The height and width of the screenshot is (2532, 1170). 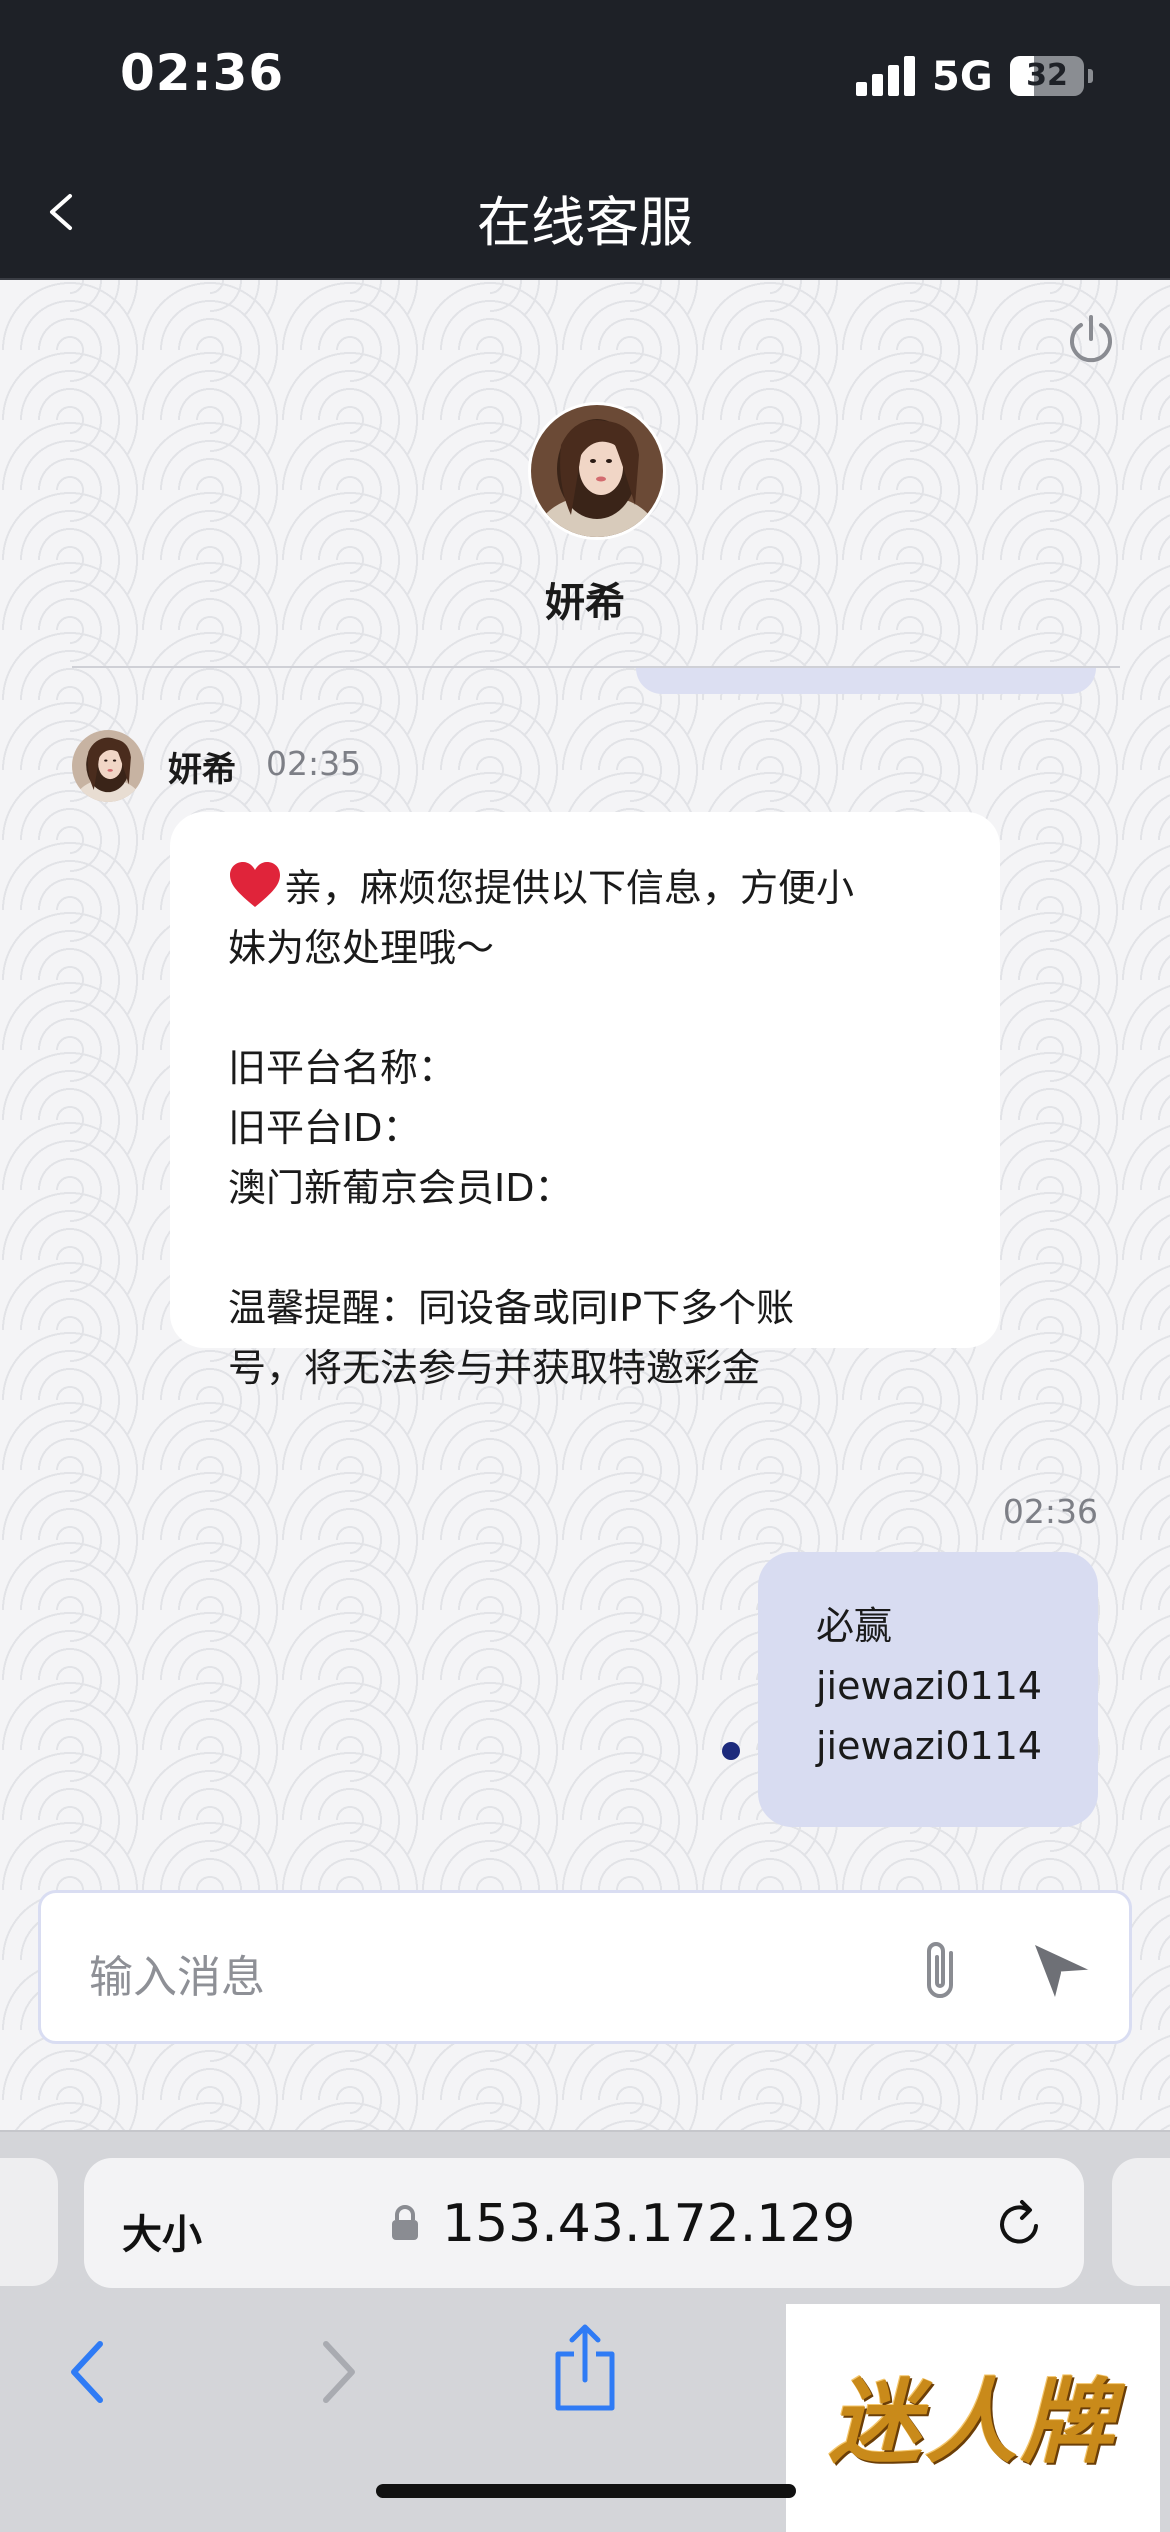 I want to click on message-placeholder: 输入消息, so click(x=177, y=1977).